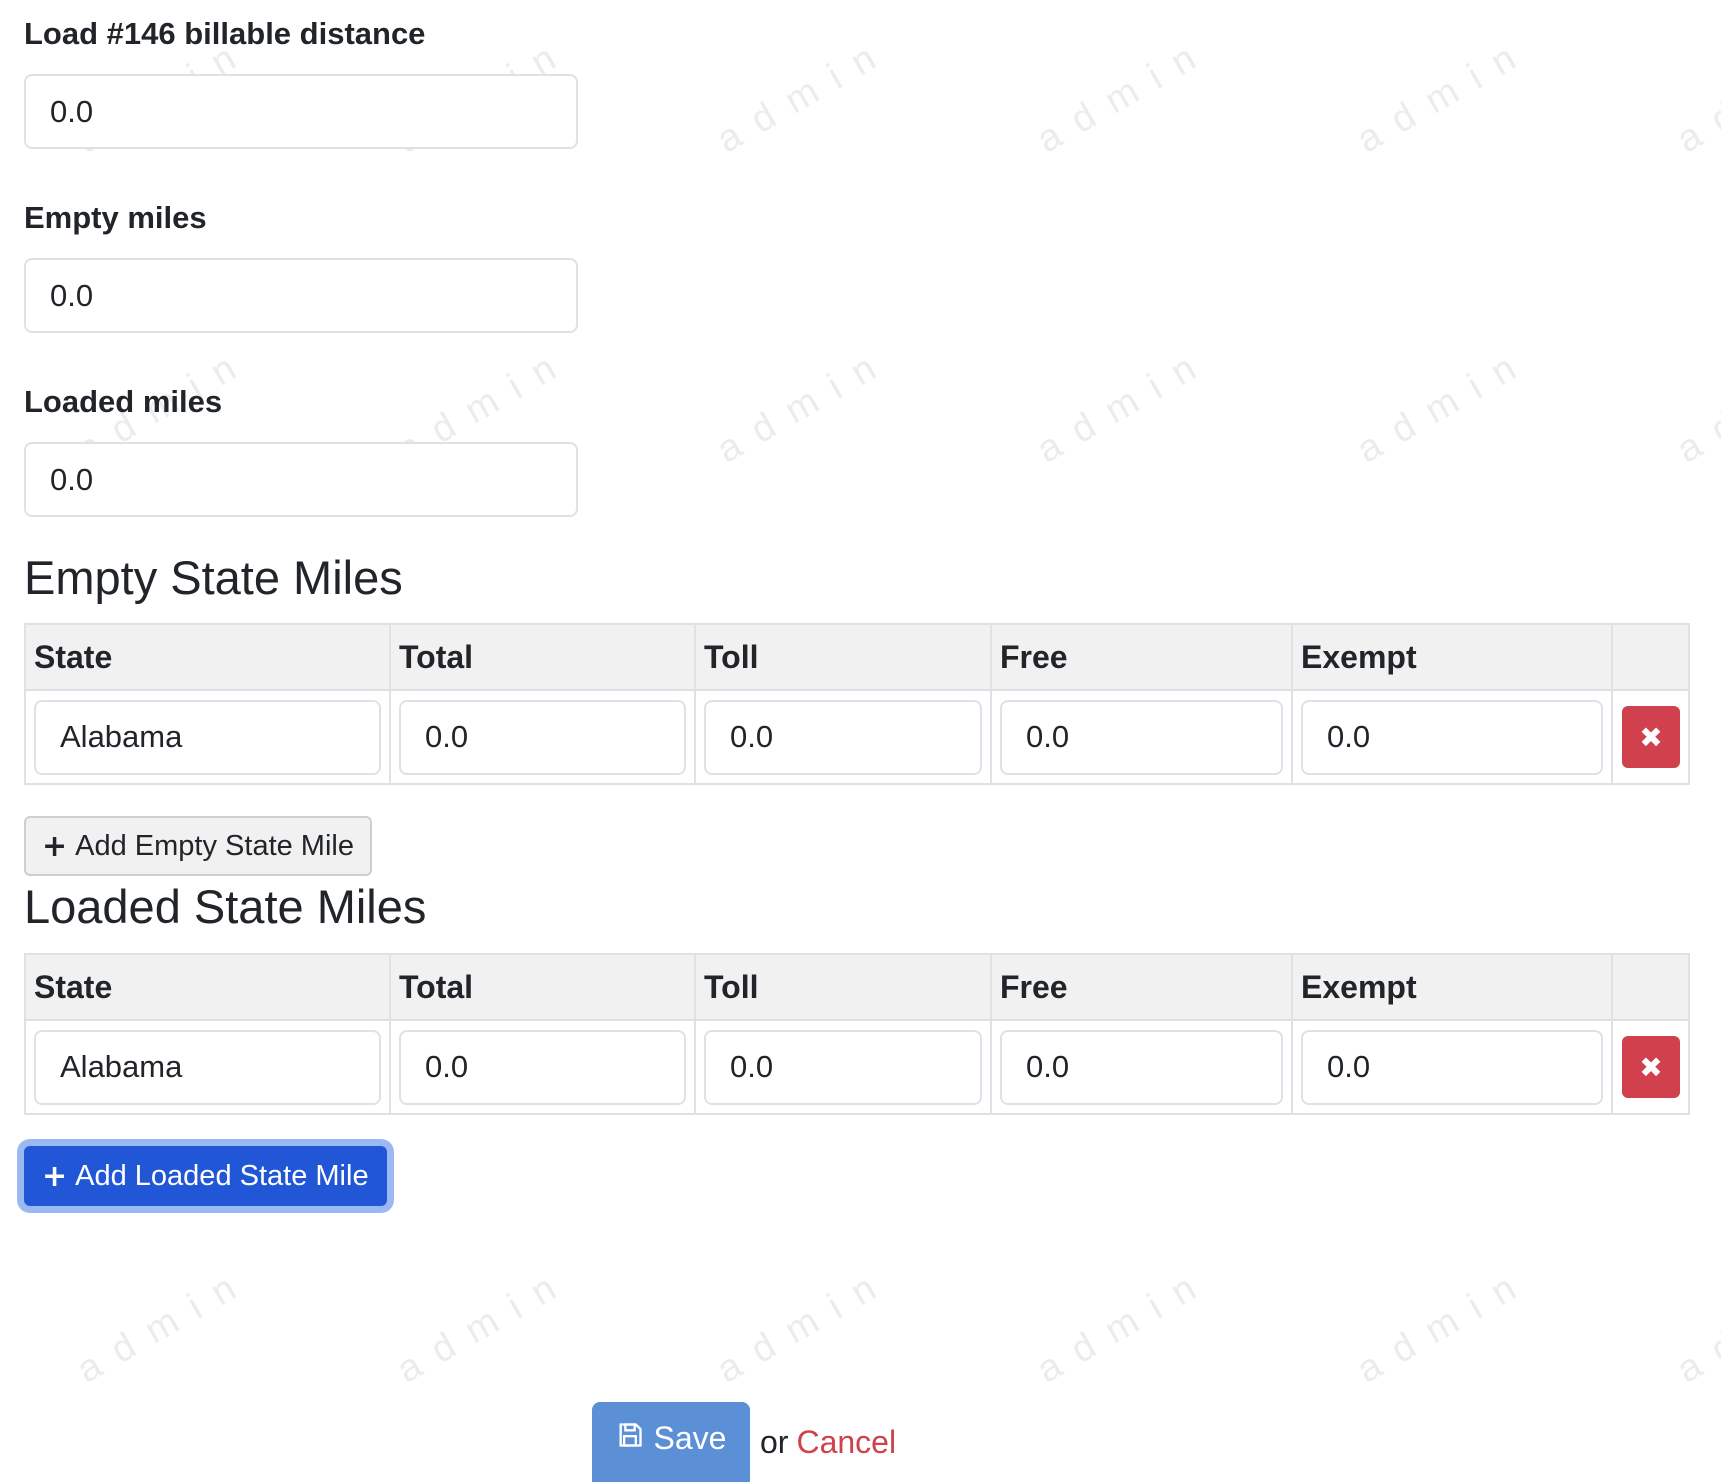 This screenshot has width=1721, height=1482. I want to click on add-loaded-state-mile-label: Add Loaded State Mile, so click(222, 1175).